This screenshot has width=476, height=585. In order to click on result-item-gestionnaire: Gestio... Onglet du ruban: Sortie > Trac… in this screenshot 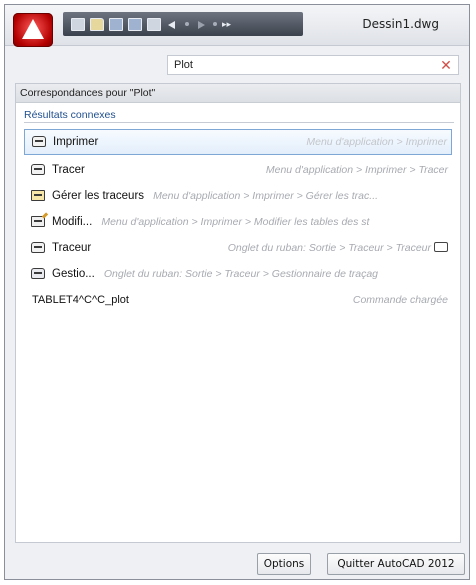, I will do `click(238, 274)`.